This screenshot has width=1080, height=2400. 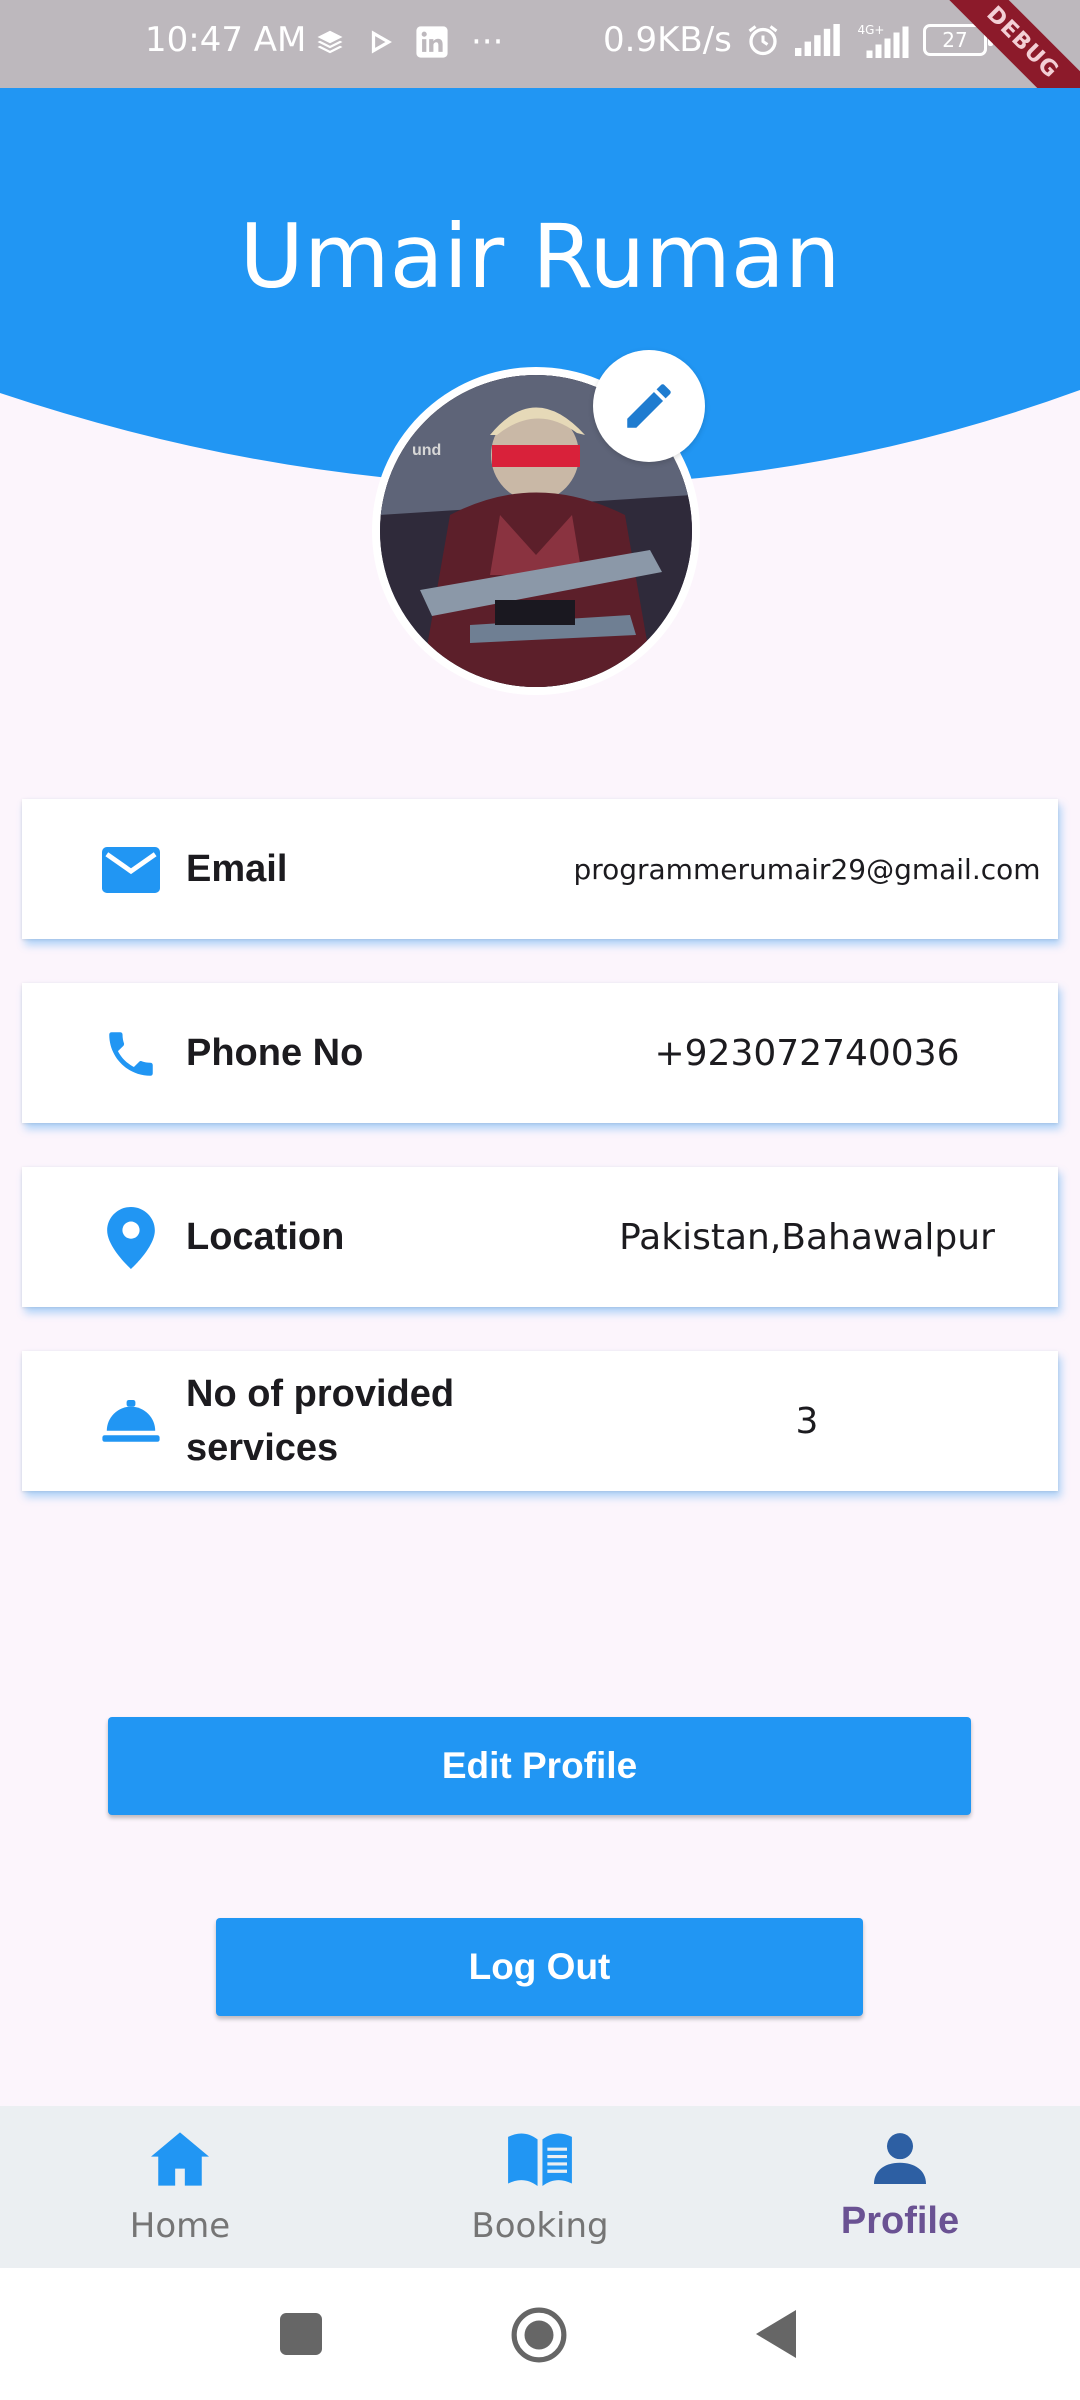 I want to click on signal-4g-icon: 4G+, so click(x=883, y=40).